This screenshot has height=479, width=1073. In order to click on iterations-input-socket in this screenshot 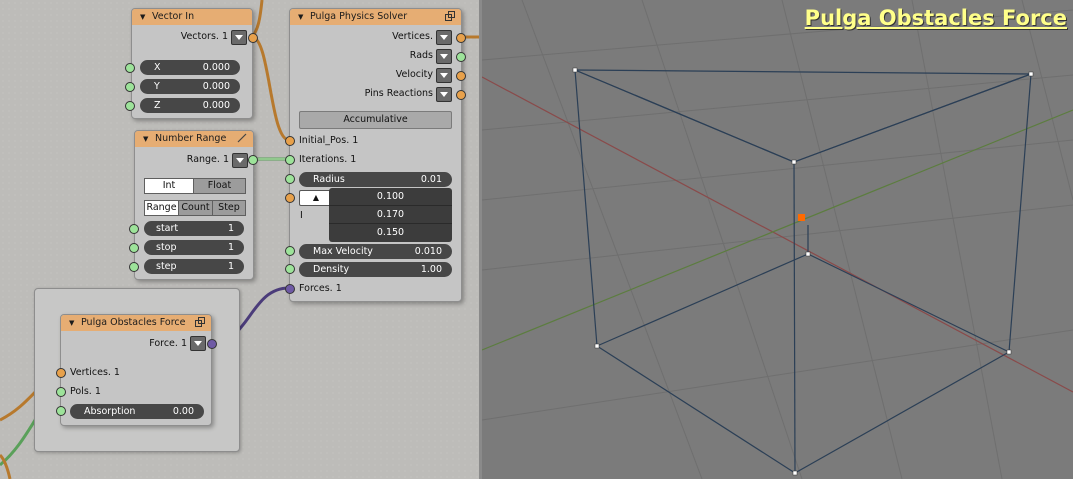, I will do `click(290, 160)`.